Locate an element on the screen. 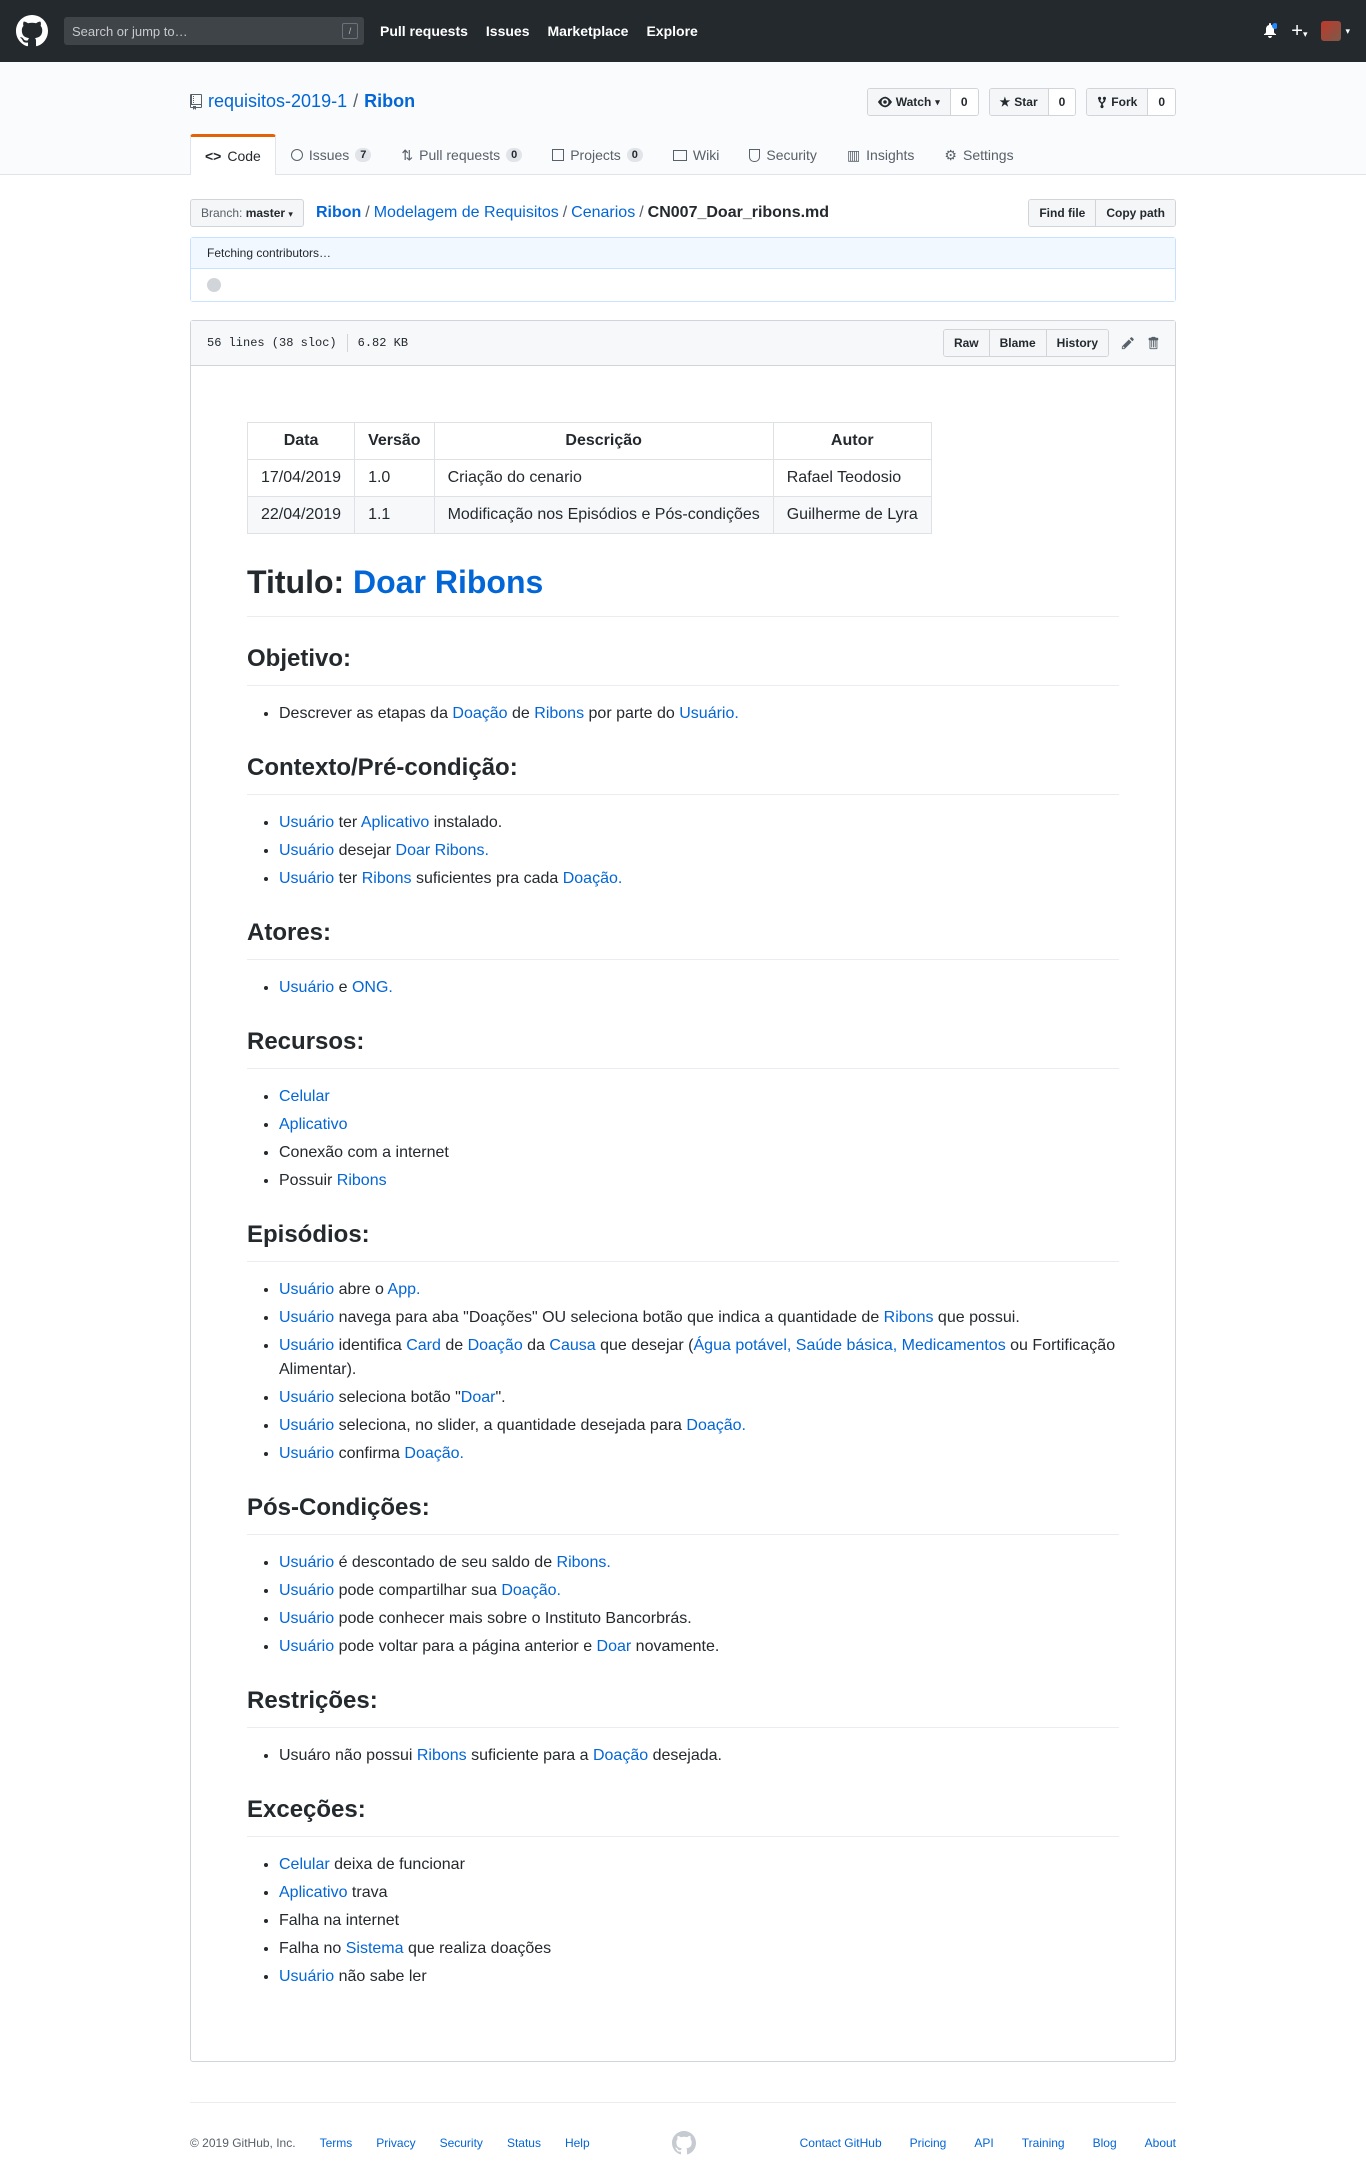 The height and width of the screenshot is (2183, 1366). nav-pull-requests: Pull requests is located at coordinates (424, 31).